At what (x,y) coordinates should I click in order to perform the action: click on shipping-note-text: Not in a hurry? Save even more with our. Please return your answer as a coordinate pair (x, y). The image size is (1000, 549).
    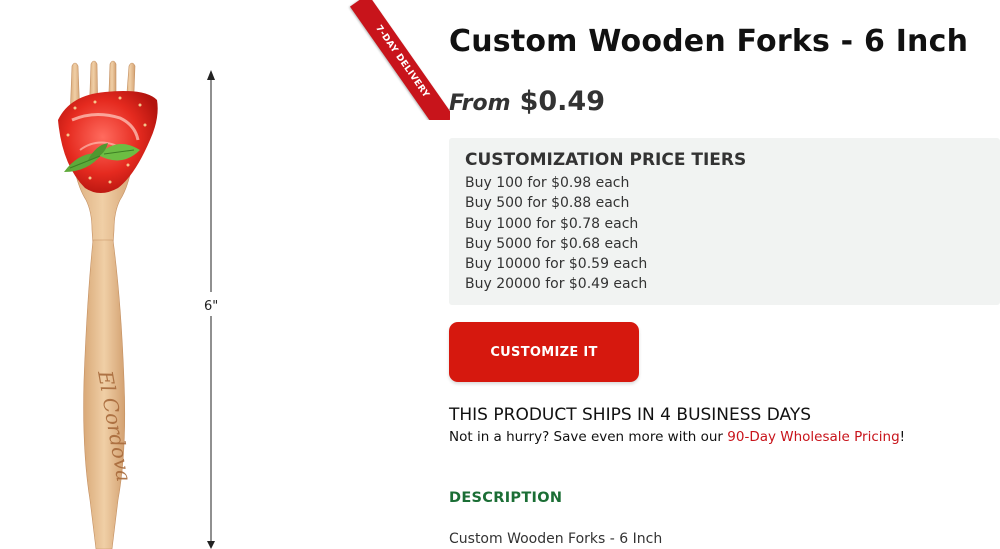
    Looking at the image, I should click on (588, 437).